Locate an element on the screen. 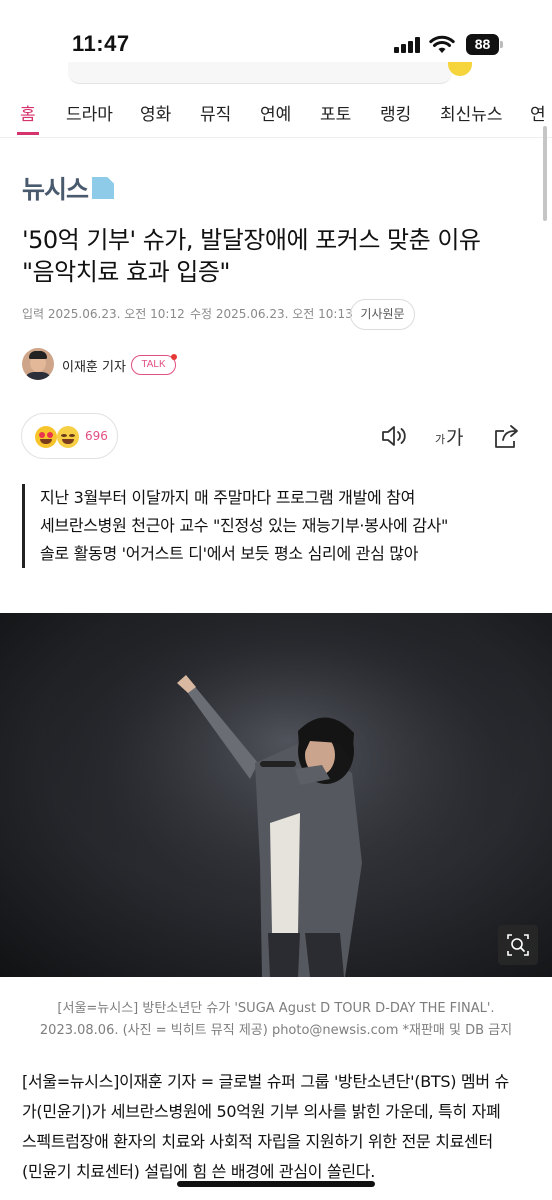 This screenshot has height=1200, width=552. smile-emoji-icon is located at coordinates (68, 437).